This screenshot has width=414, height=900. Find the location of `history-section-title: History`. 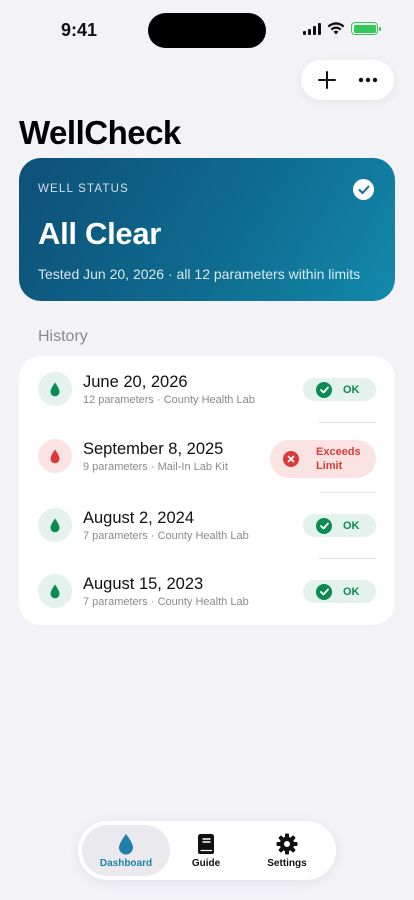

history-section-title: History is located at coordinates (63, 336).